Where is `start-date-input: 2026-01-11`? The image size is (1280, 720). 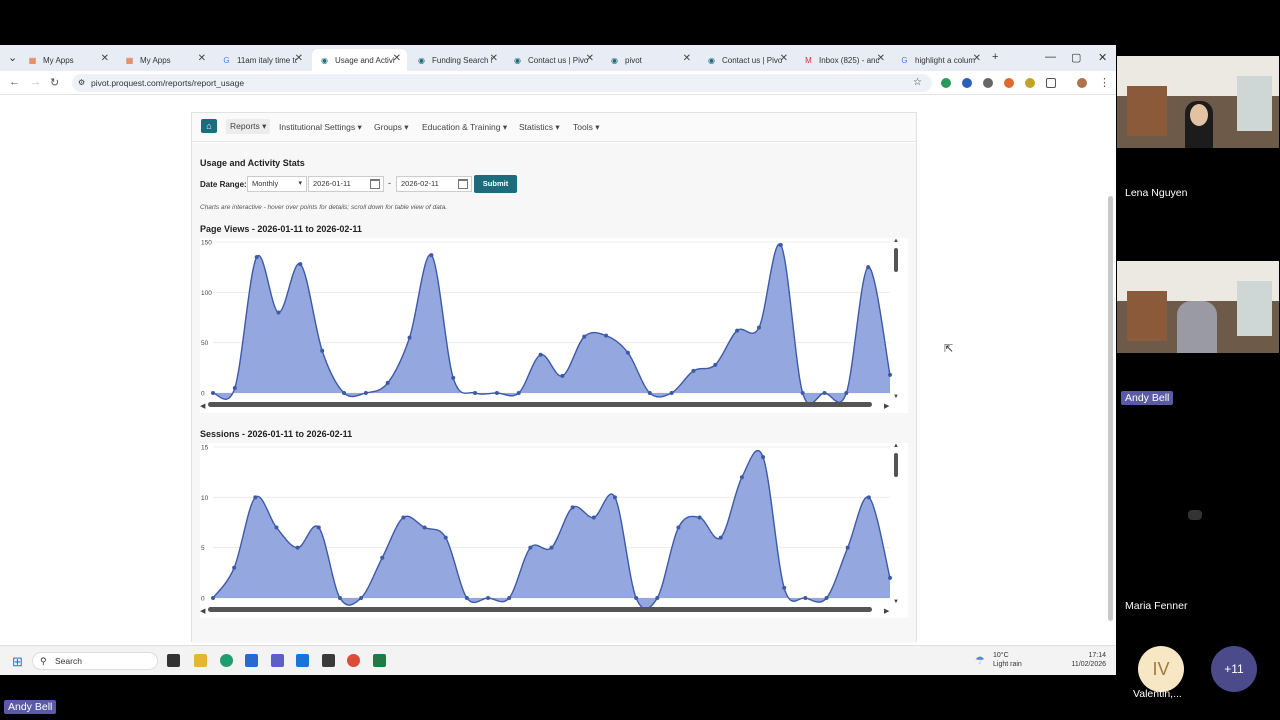 start-date-input: 2026-01-11 is located at coordinates (346, 184).